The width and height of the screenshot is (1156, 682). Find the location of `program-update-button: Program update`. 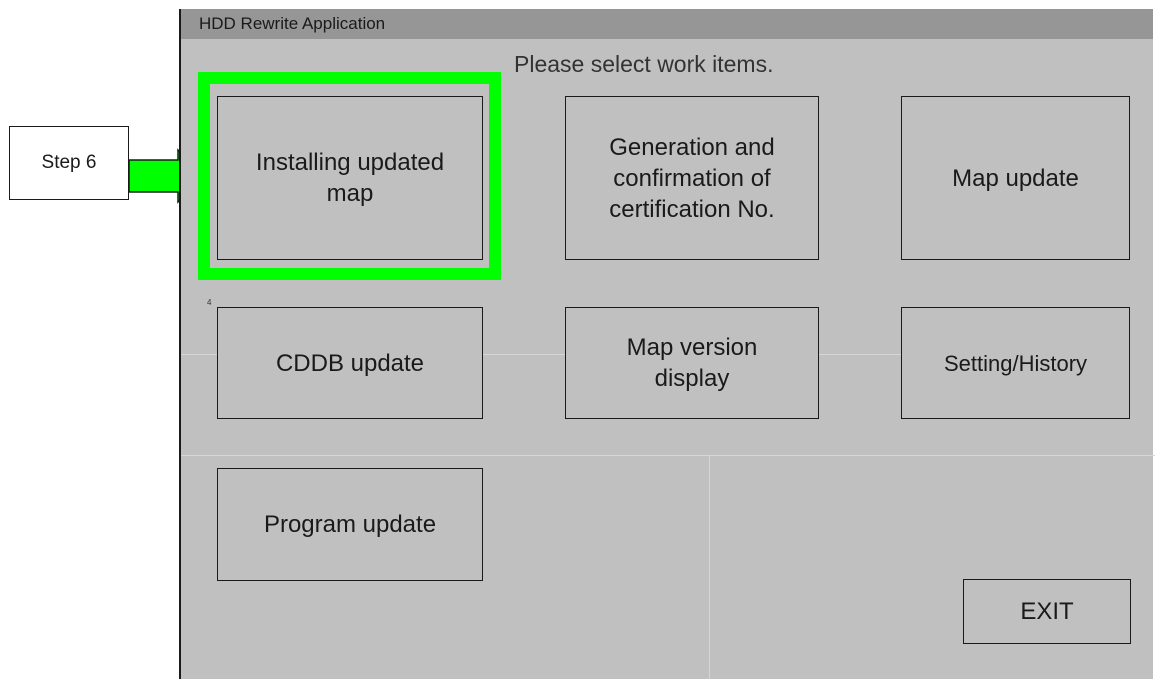

program-update-button: Program update is located at coordinates (350, 524).